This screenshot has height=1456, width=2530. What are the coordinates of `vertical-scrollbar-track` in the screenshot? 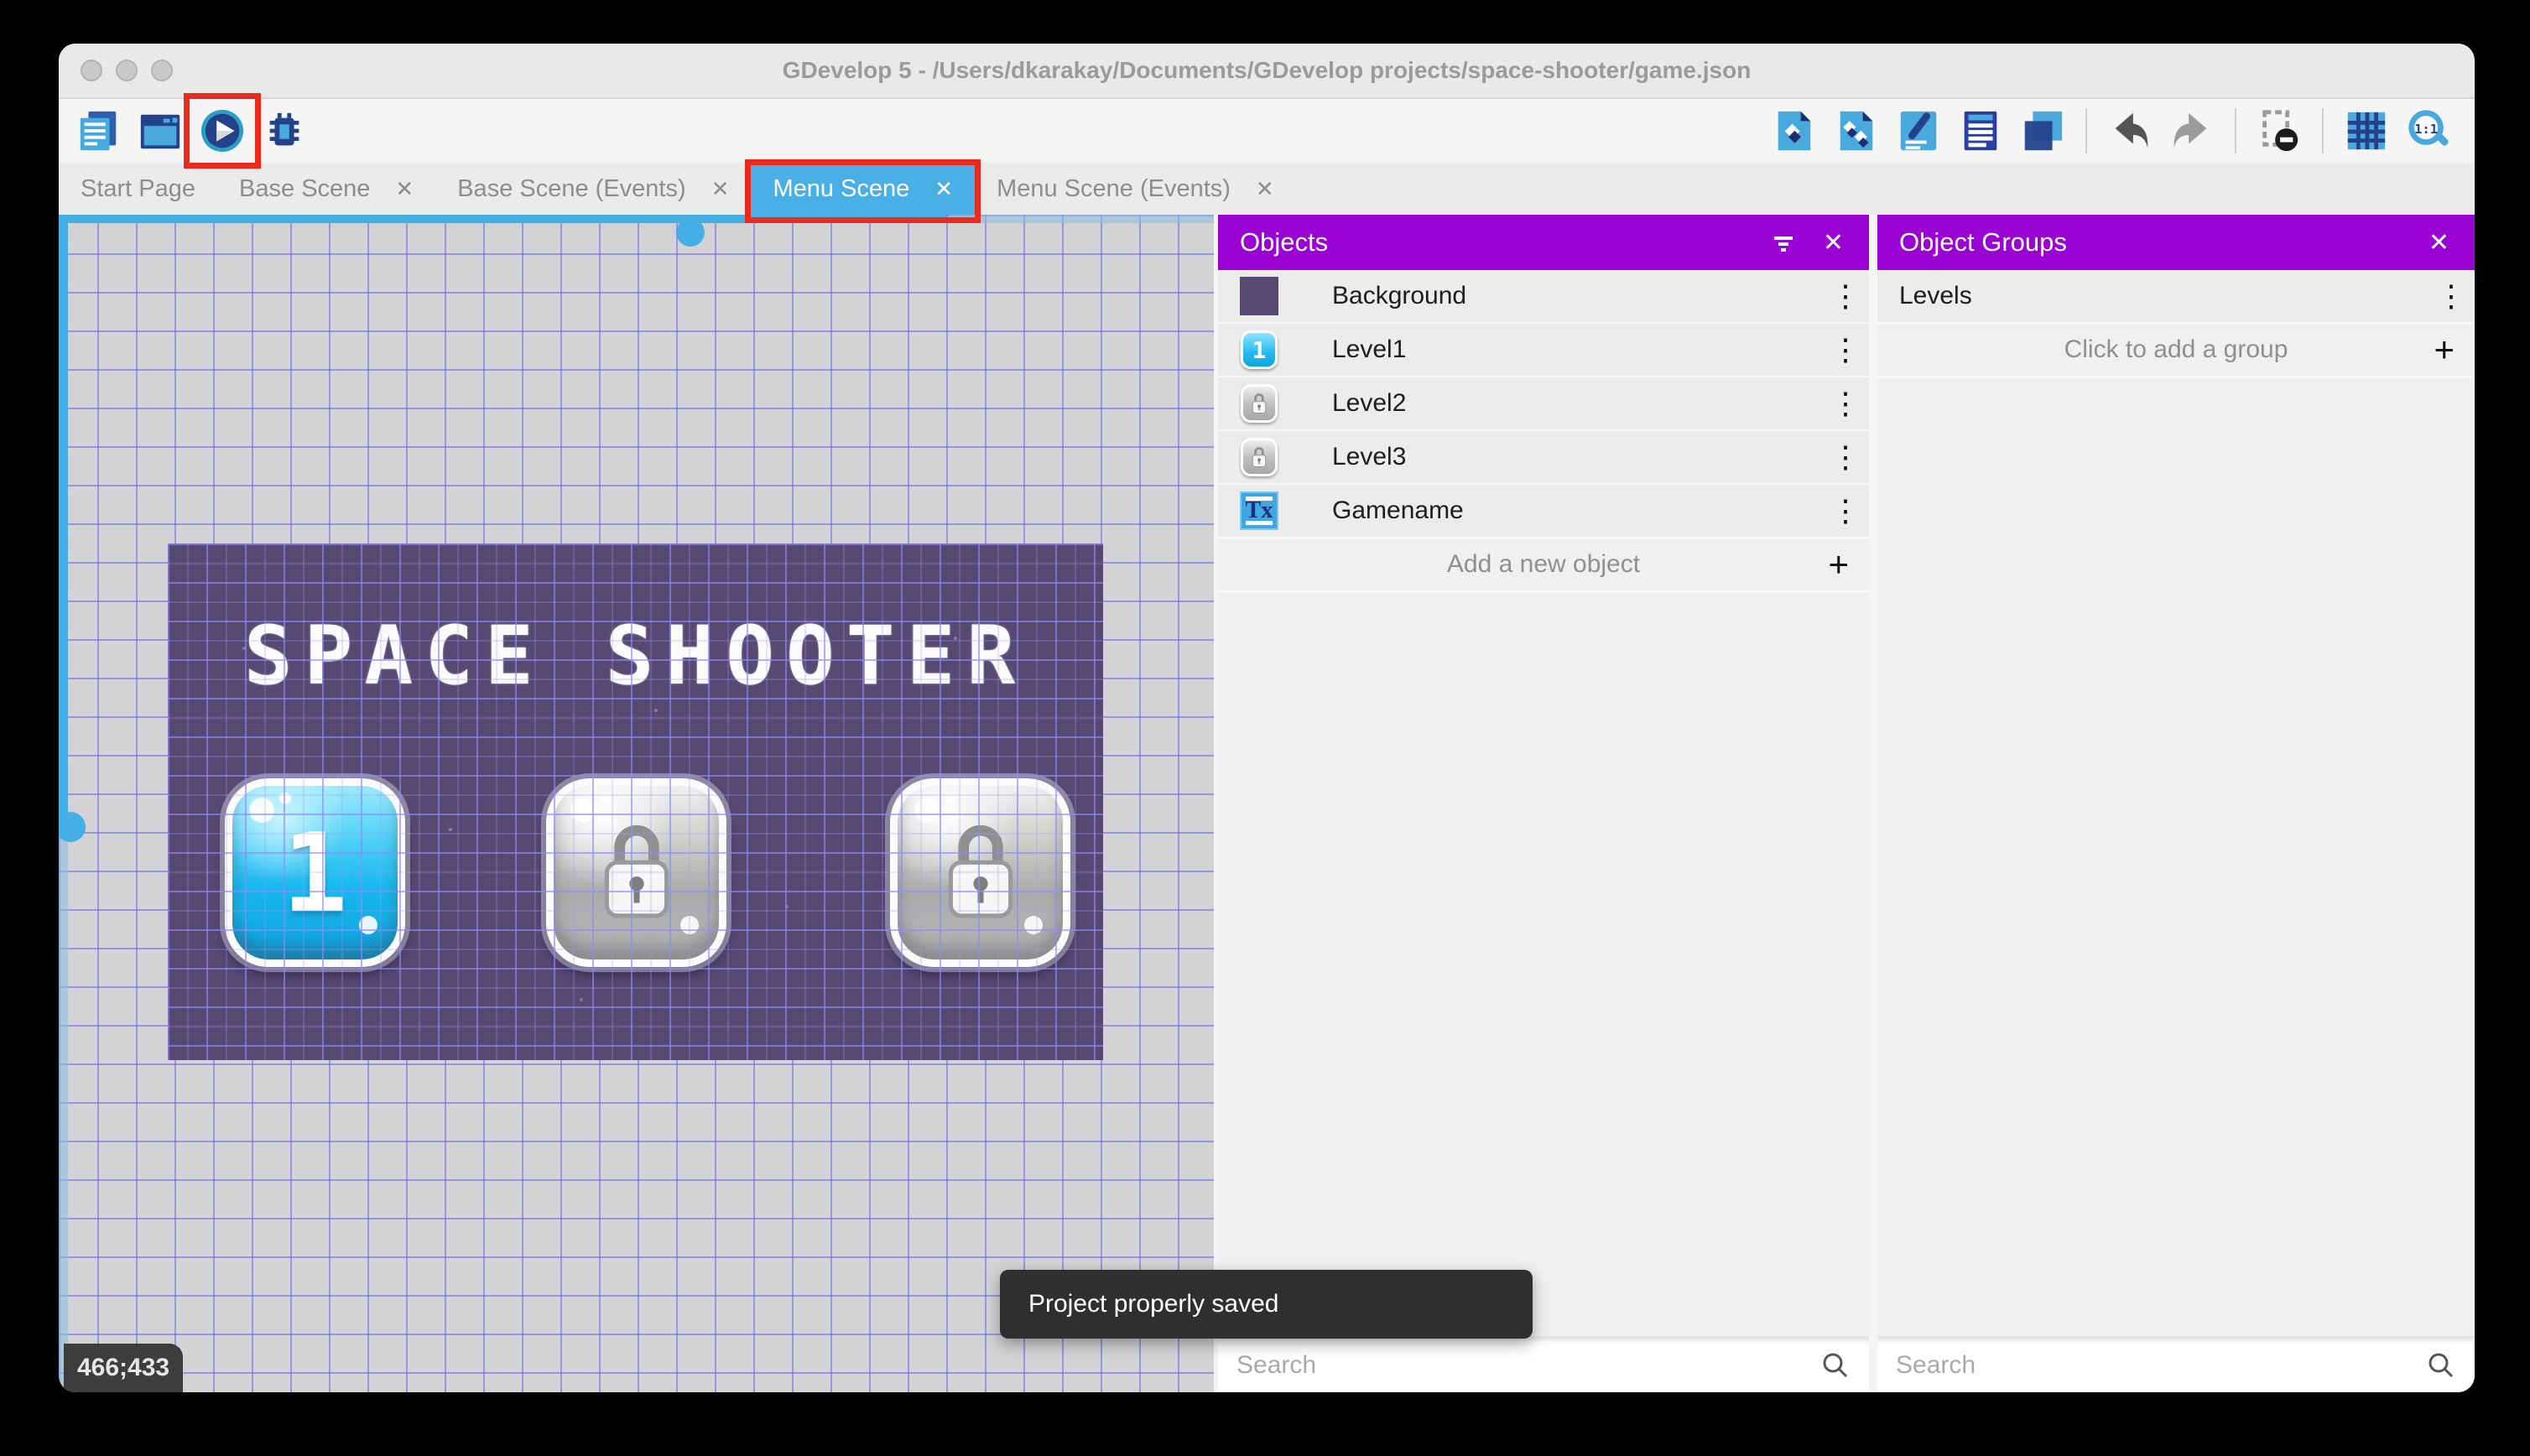 It's located at (63, 1110).